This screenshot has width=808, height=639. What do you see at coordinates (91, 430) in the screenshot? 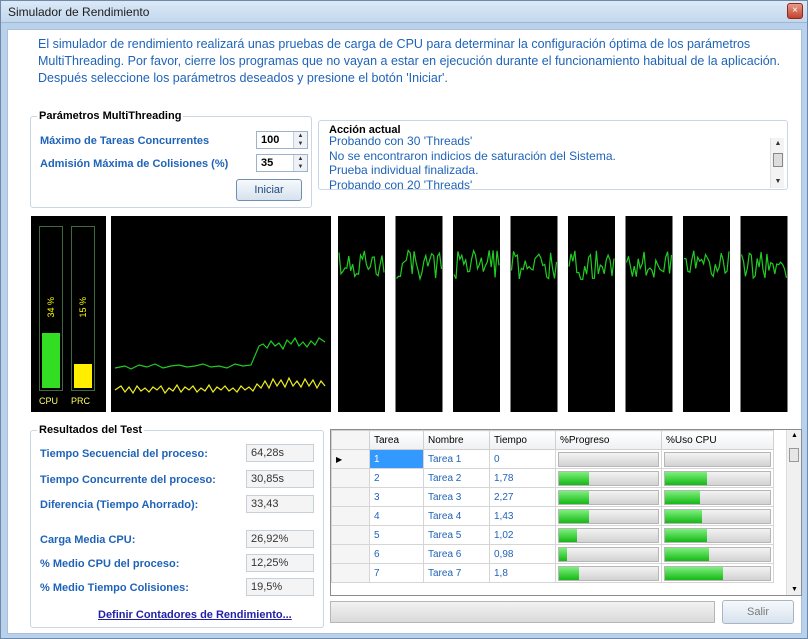
I see `results-group-label: Resultados del Test` at bounding box center [91, 430].